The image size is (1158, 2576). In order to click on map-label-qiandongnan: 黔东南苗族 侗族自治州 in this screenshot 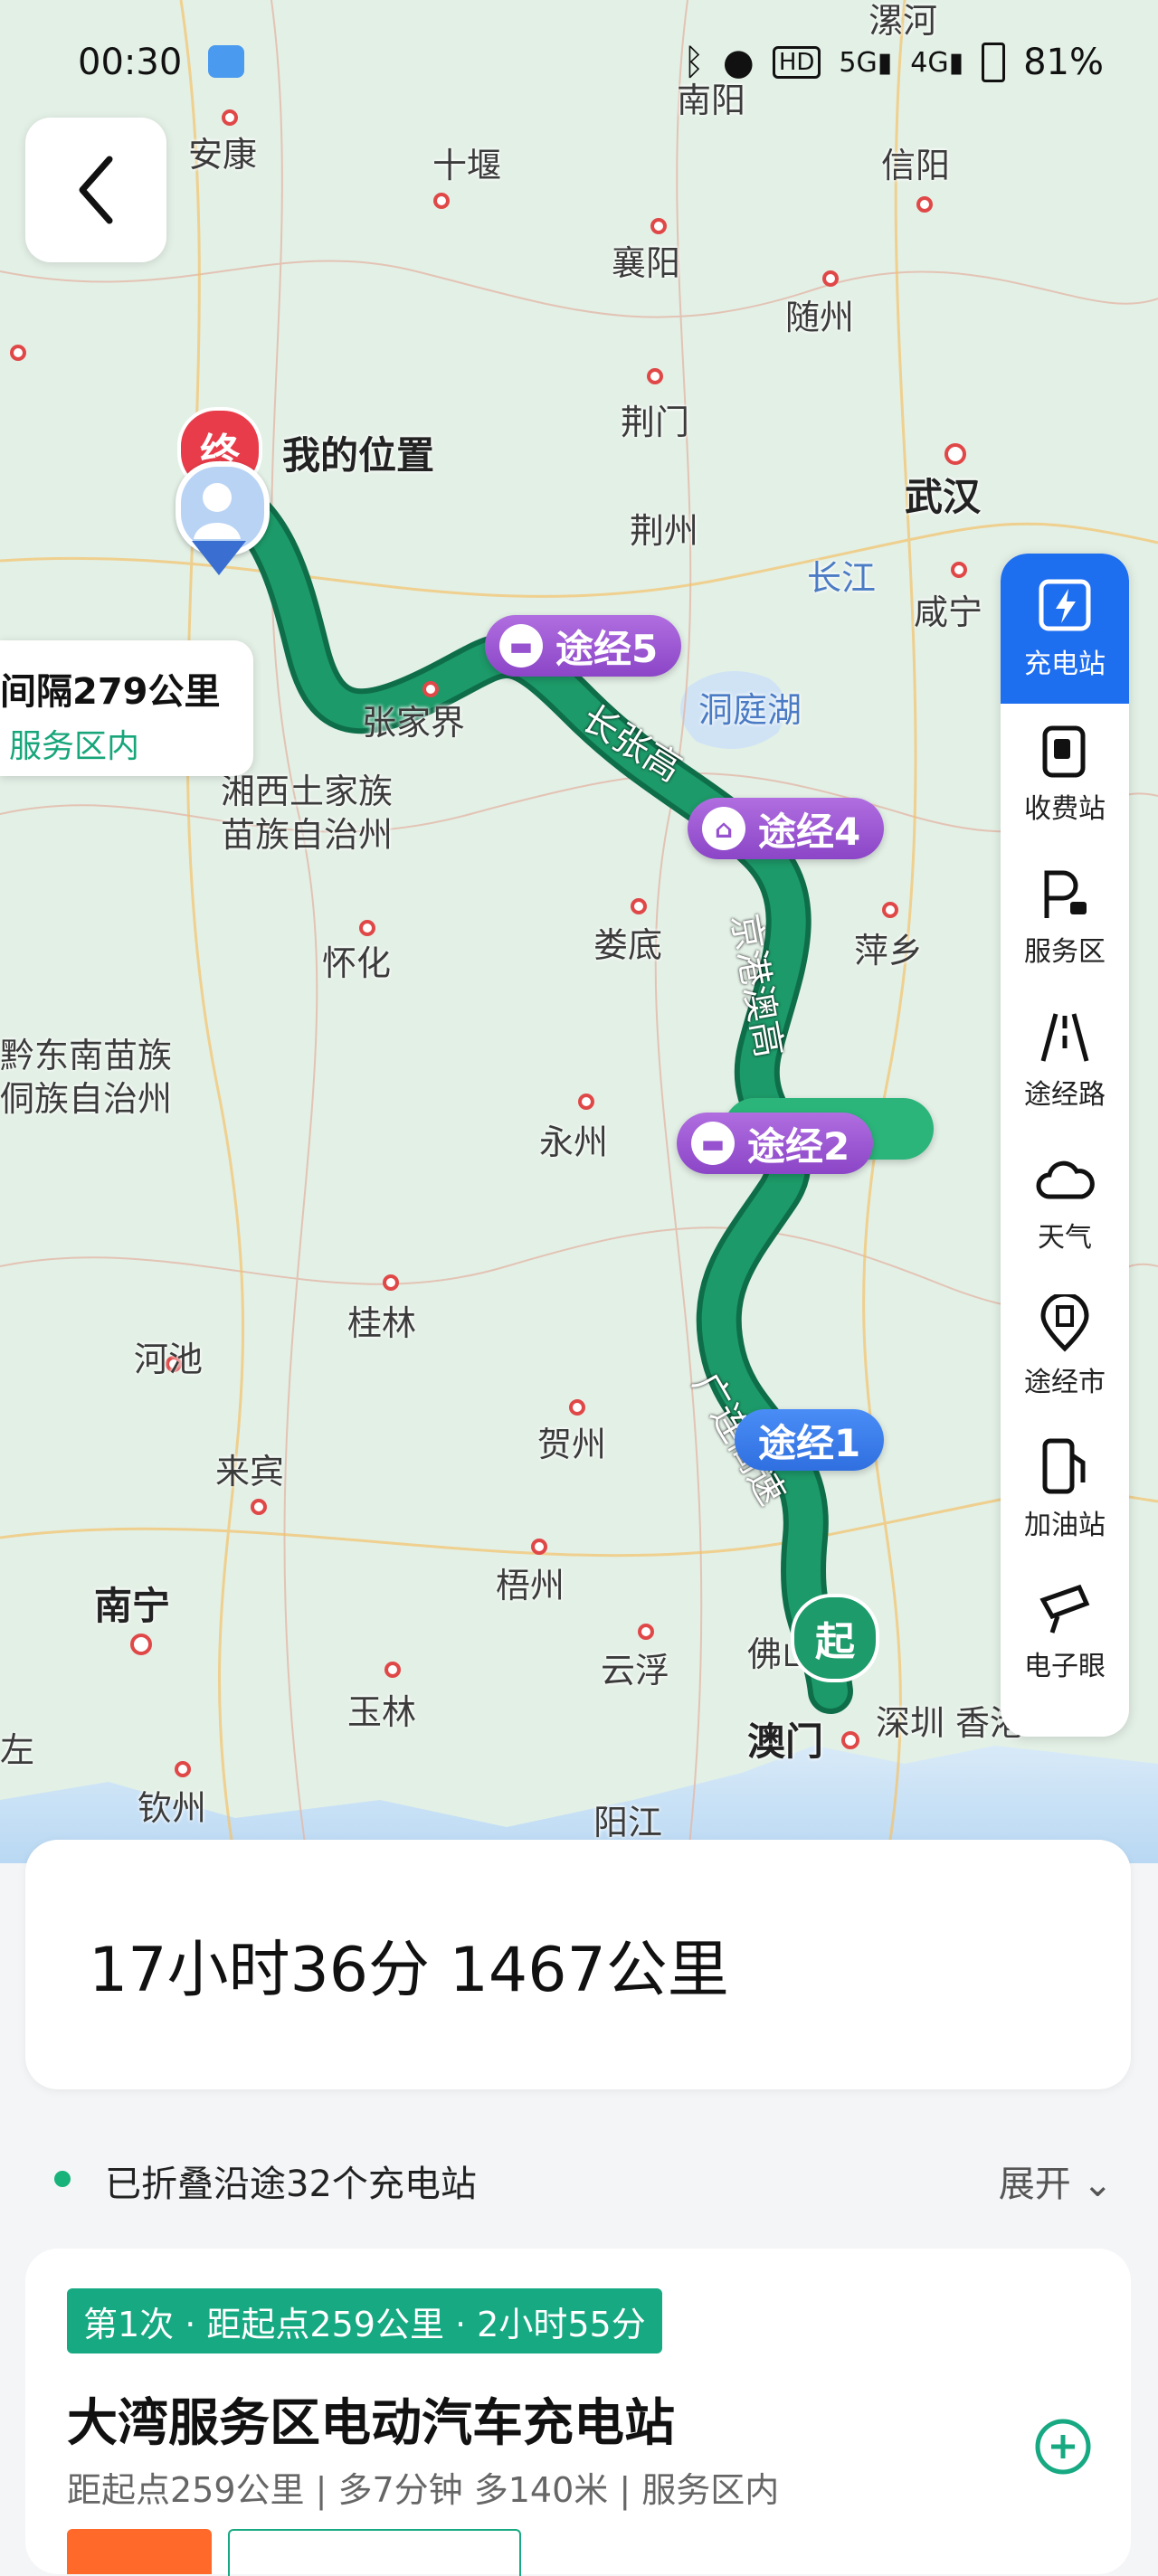, I will do `click(86, 1077)`.